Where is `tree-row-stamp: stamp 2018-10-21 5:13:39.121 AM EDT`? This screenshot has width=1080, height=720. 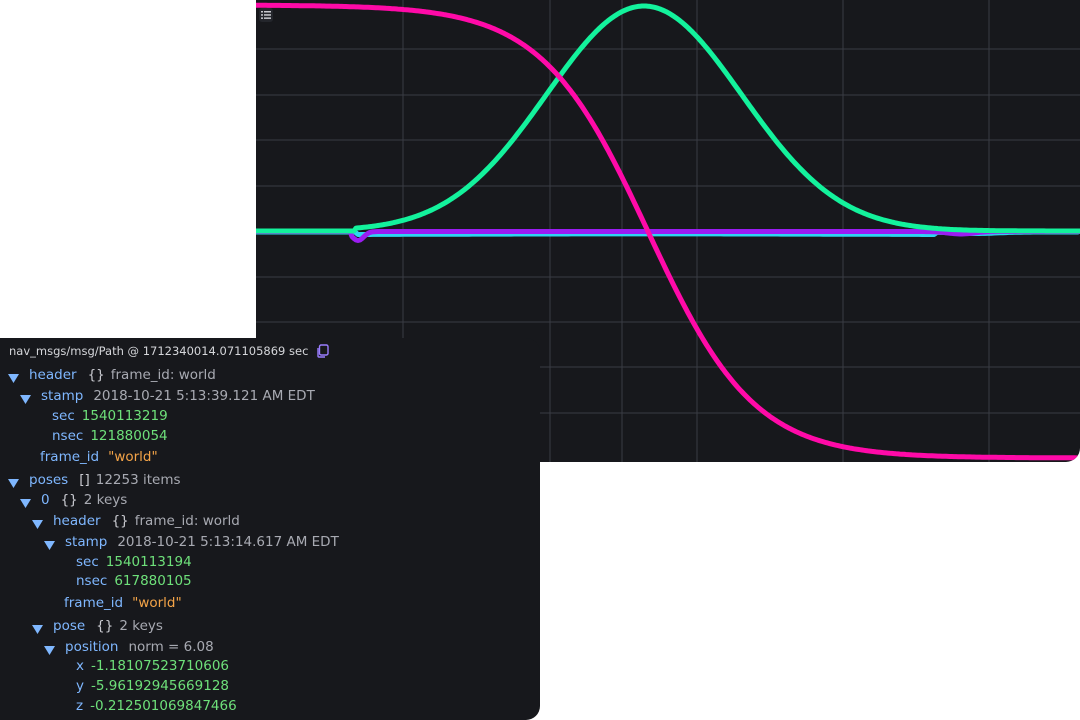 tree-row-stamp: stamp 2018-10-21 5:13:39.121 AM EDT is located at coordinates (167, 396).